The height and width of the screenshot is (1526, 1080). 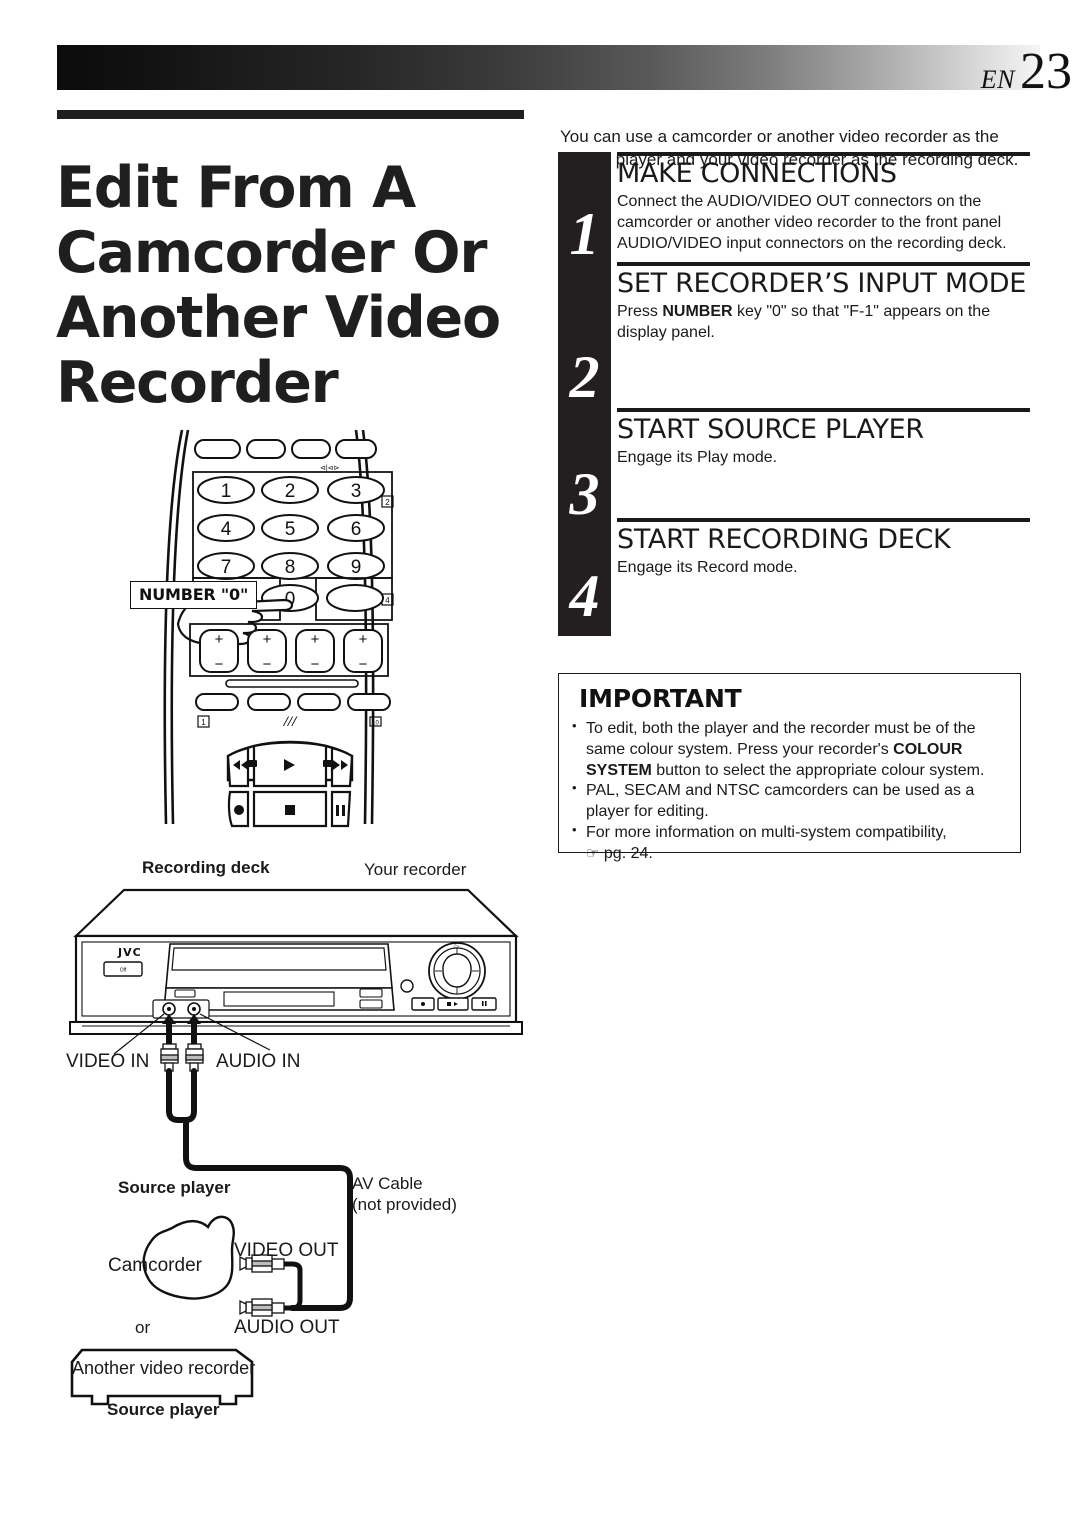 I want to click on label-audio-in: AUDIO IN, so click(x=258, y=1061).